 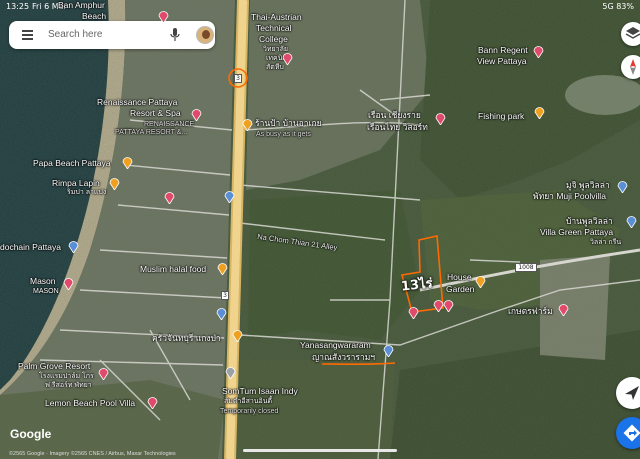 I want to click on map-label: มูจิ พูลวิลล่า, so click(x=588, y=185).